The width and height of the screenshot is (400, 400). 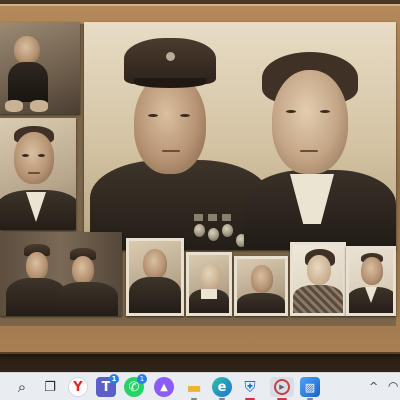 What do you see at coordinates (142, 379) in the screenshot?
I see `whatsapp-badge: 1` at bounding box center [142, 379].